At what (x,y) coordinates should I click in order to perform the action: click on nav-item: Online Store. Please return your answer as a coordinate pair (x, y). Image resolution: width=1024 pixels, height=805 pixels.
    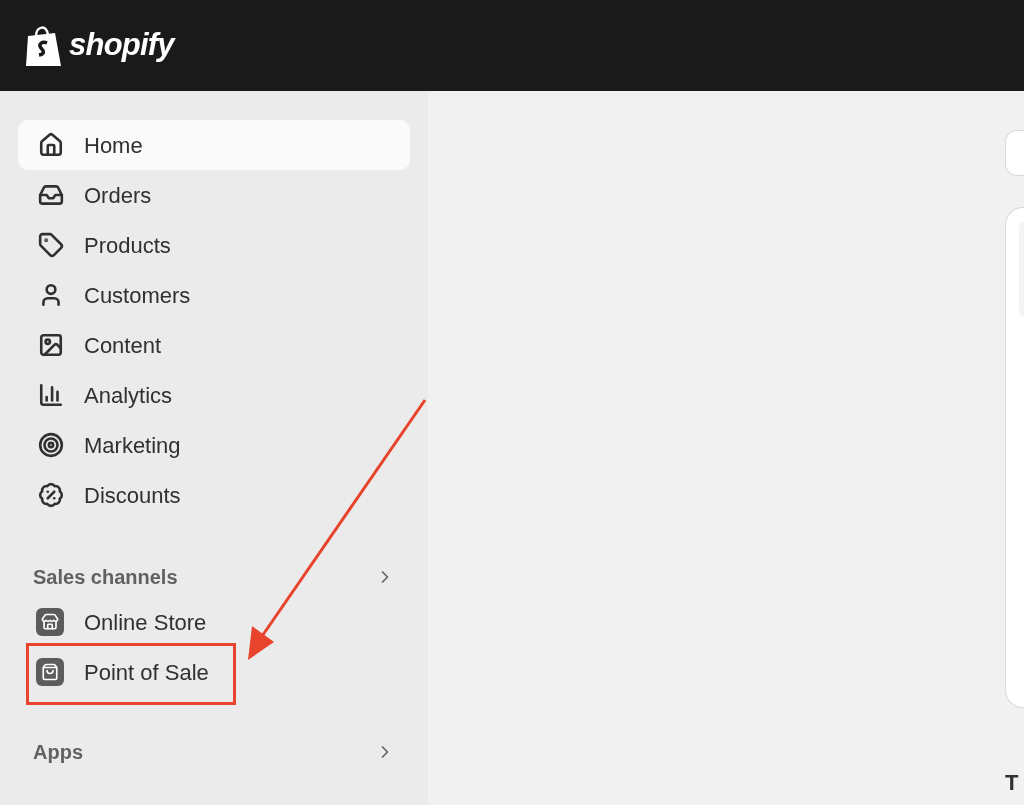
    Looking at the image, I should click on (121, 622).